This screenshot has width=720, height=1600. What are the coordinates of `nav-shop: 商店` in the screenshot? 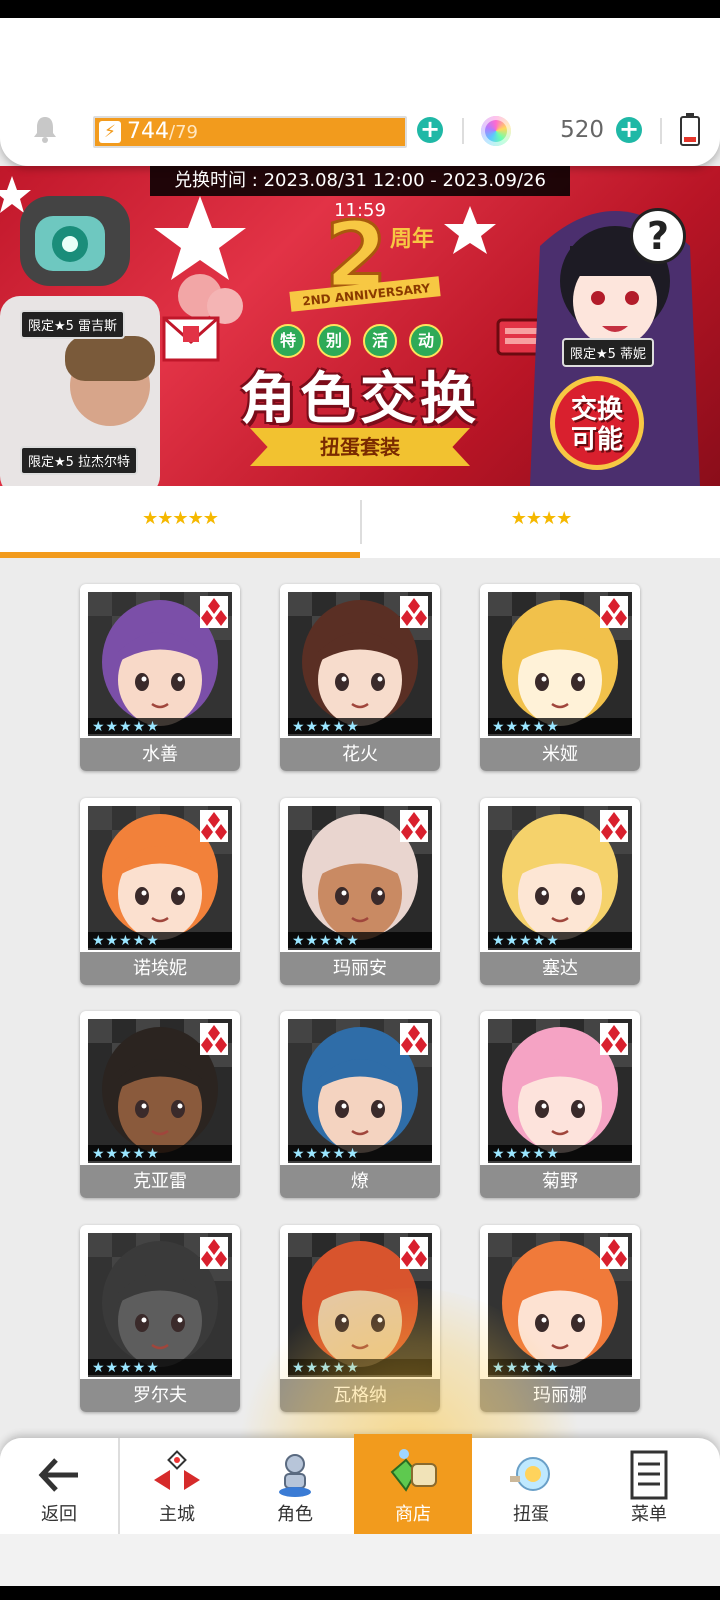 It's located at (413, 1484).